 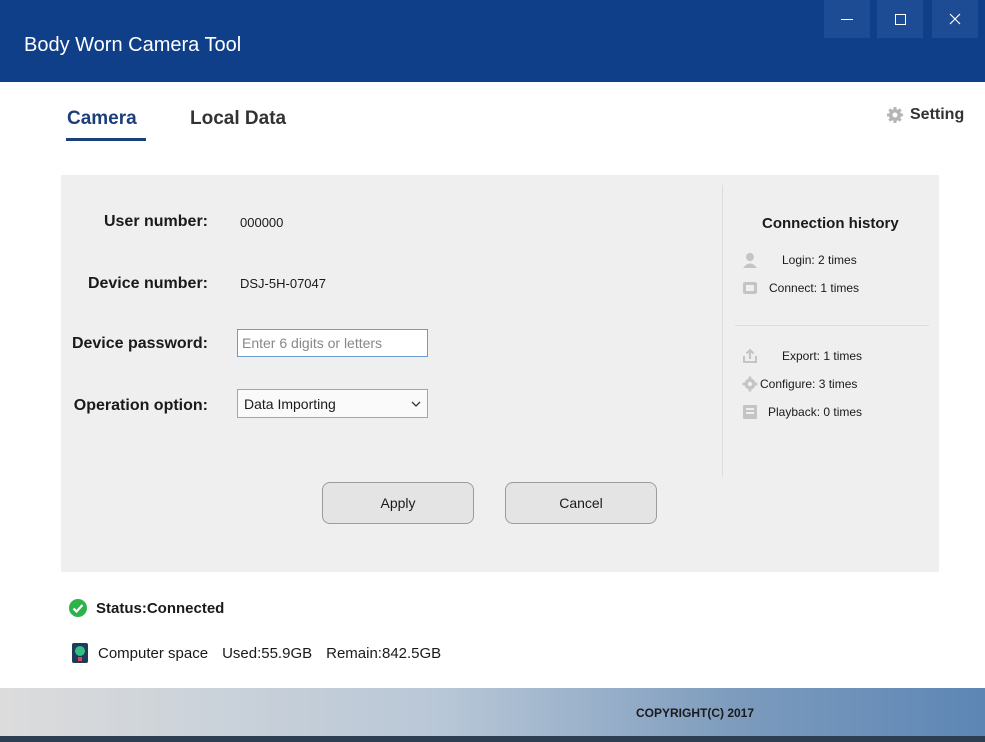 What do you see at coordinates (750, 412) in the screenshot?
I see `playback-icon` at bounding box center [750, 412].